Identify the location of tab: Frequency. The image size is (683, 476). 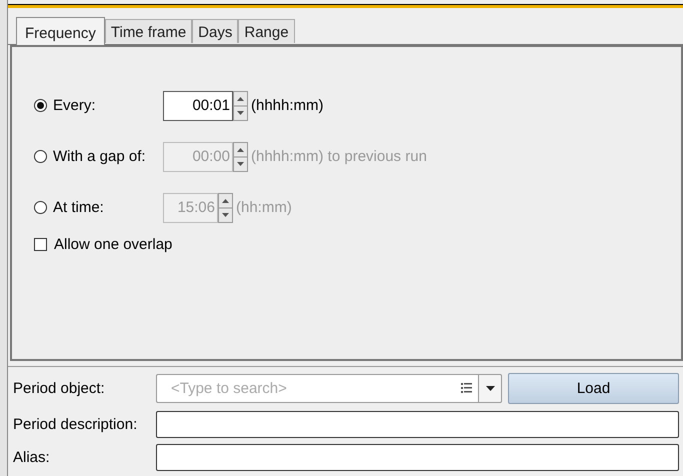
(60, 30).